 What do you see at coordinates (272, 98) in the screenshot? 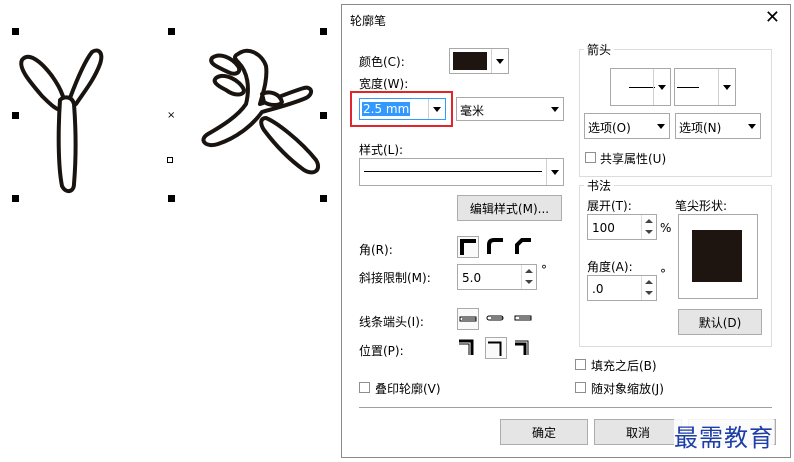
I see `glyph-tou-inner` at bounding box center [272, 98].